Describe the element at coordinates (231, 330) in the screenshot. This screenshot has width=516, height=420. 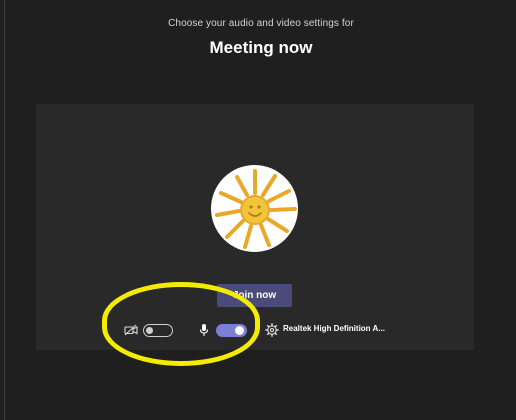
I see `microphone-toggle` at that location.